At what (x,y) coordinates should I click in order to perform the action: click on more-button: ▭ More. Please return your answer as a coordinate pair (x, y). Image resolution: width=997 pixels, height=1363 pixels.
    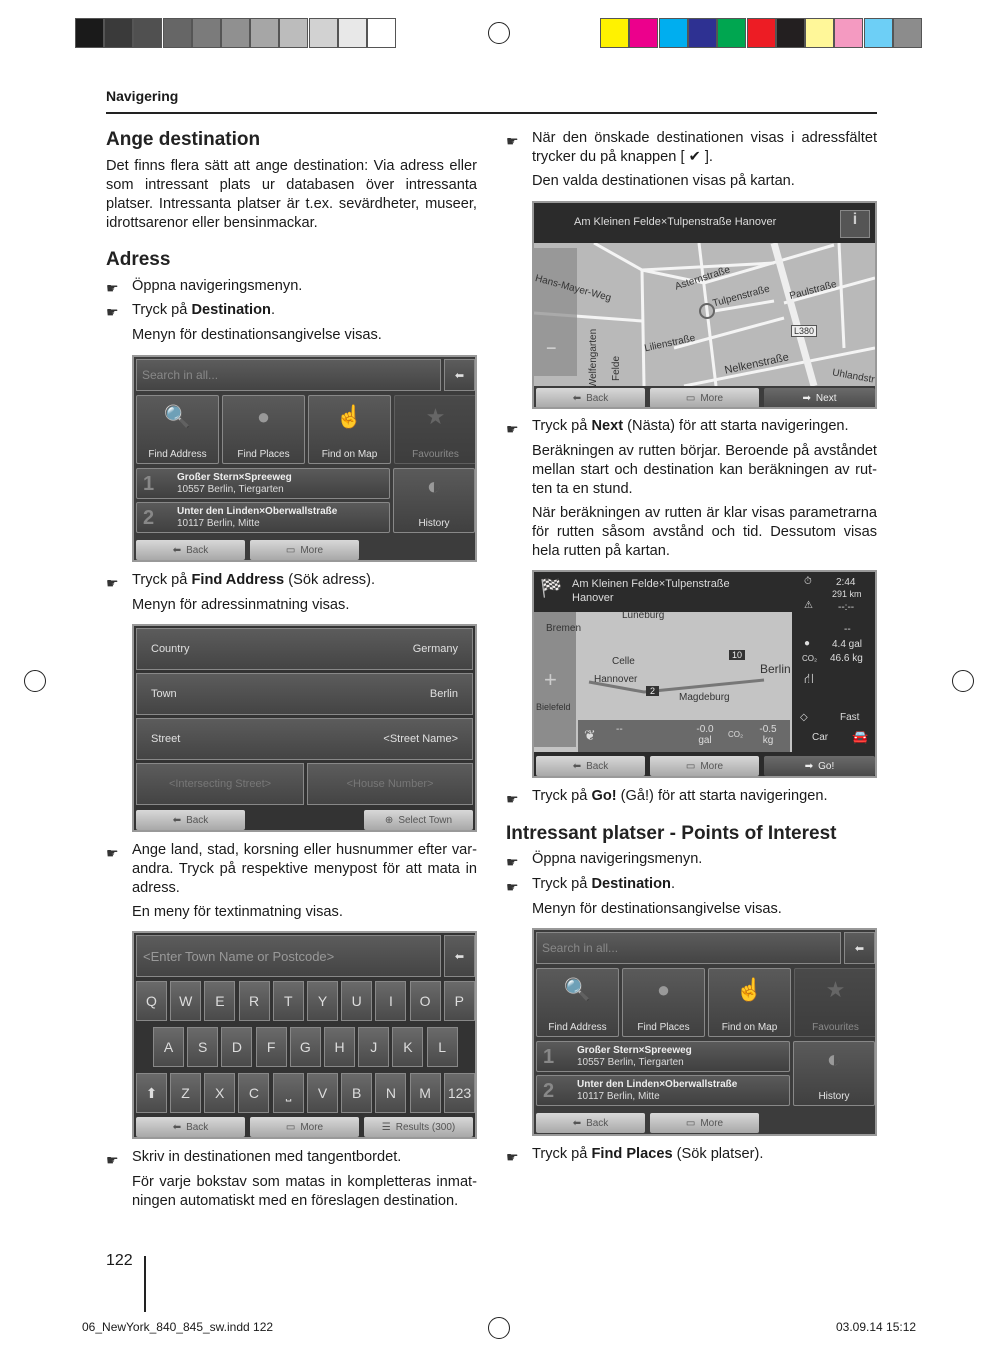
    Looking at the image, I should click on (704, 766).